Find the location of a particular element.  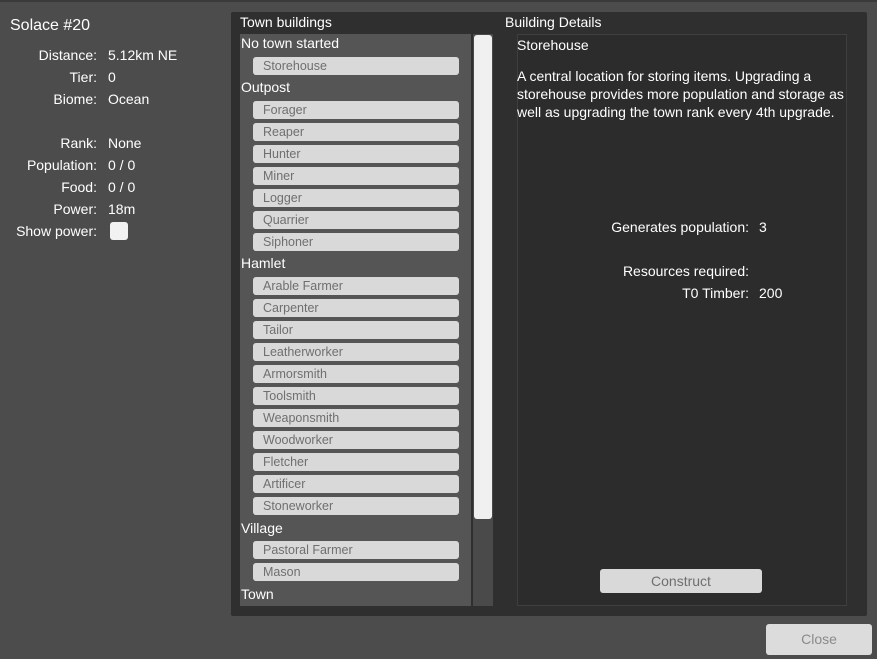

building-stoneworker: Stoneworker is located at coordinates (356, 506).